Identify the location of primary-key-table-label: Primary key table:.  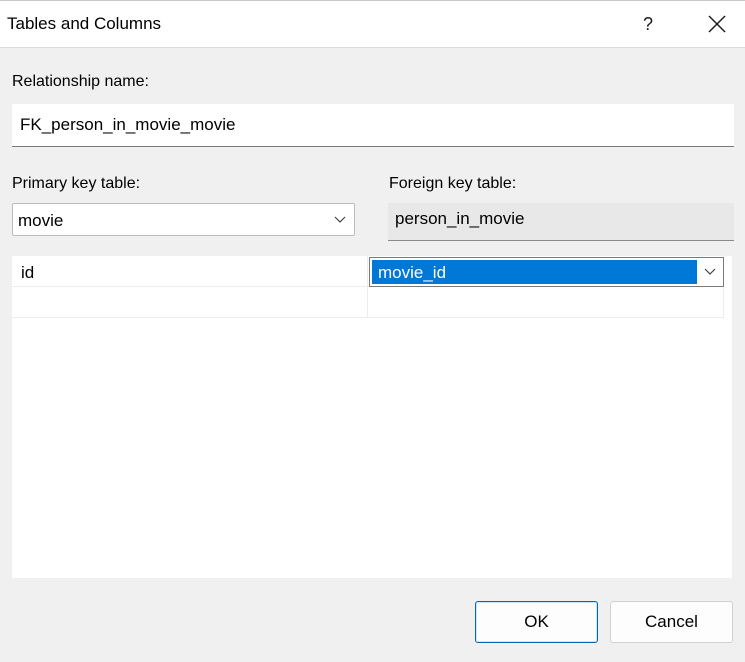
(76, 183).